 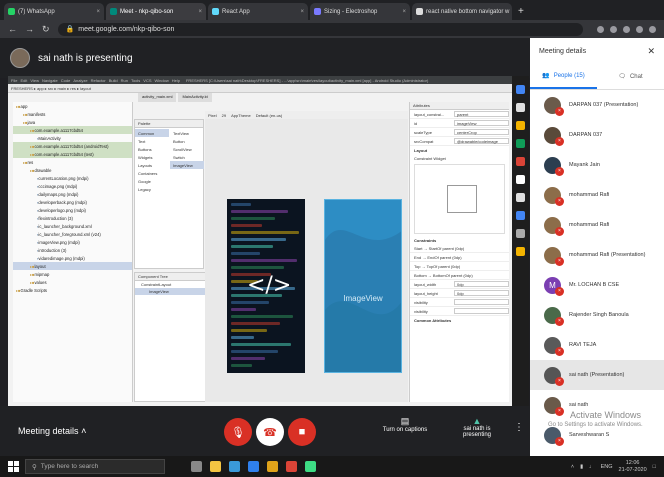 What do you see at coordinates (72, 234) in the screenshot?
I see `tree-item: ▪ ic_launcher_foreground.xml (v24)` at bounding box center [72, 234].